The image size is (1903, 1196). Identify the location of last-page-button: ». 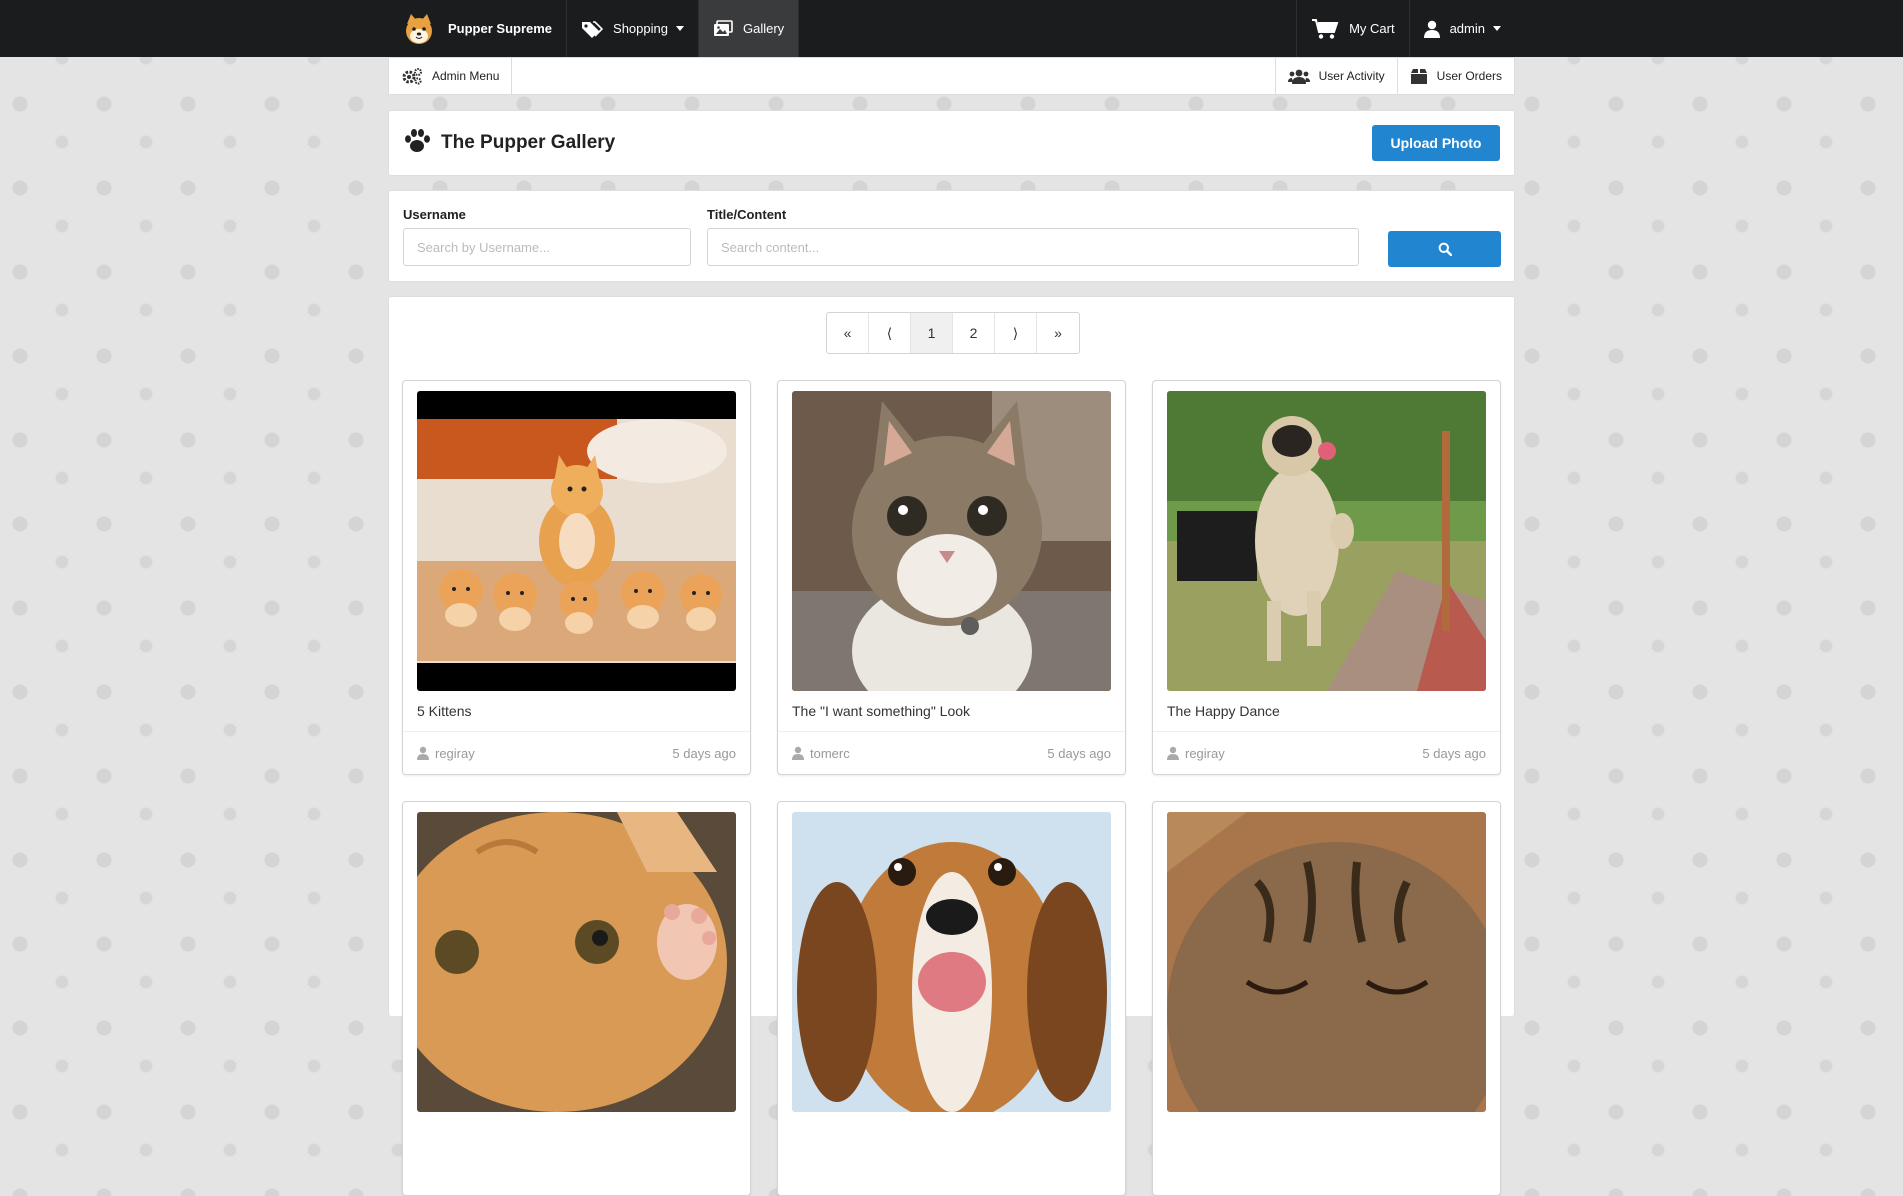
(1058, 333).